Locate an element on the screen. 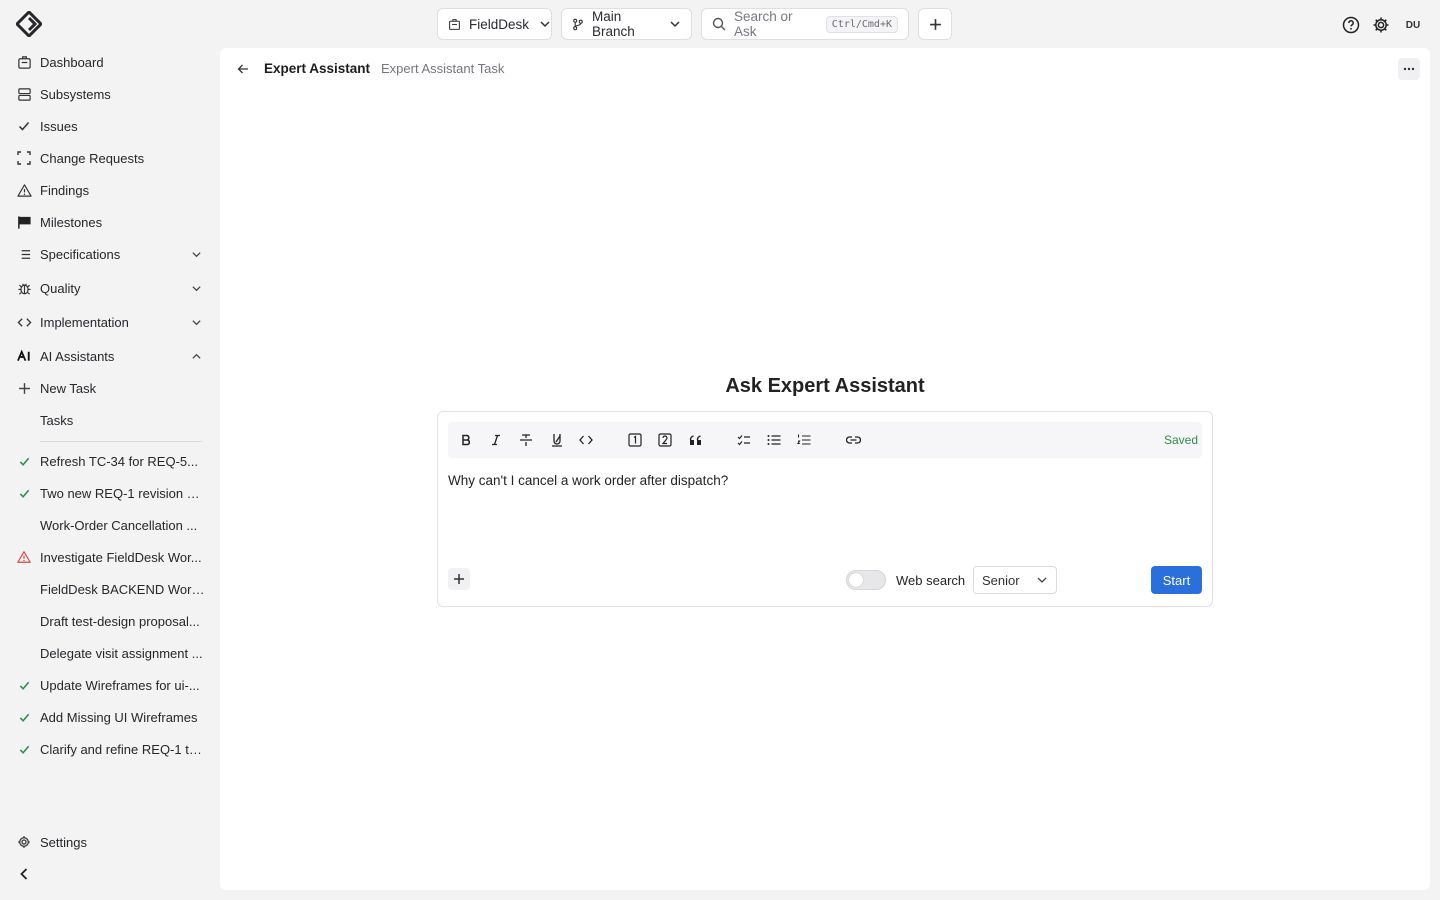 This screenshot has height=900, width=1440. back-button is located at coordinates (243, 69).